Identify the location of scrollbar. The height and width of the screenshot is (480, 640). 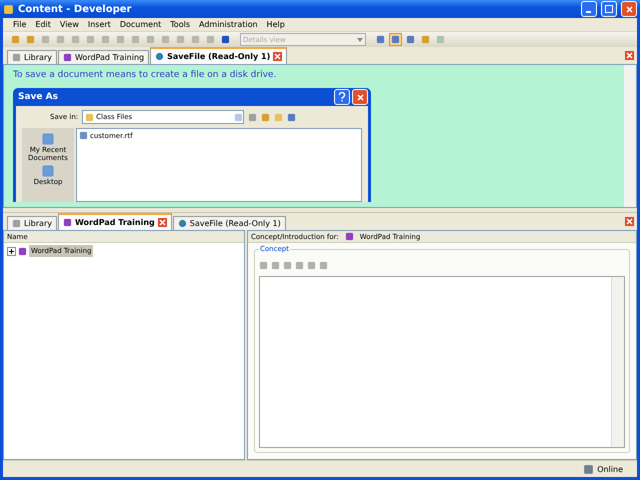
(629, 136).